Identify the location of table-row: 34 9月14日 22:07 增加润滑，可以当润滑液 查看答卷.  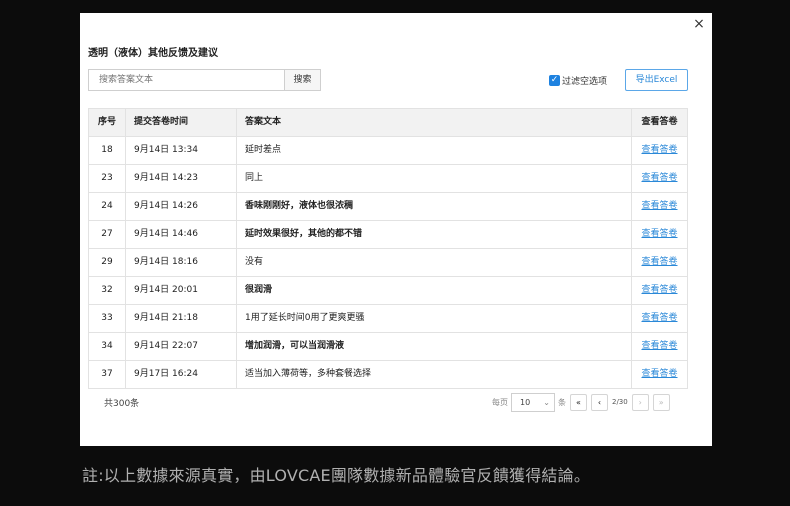
(388, 346).